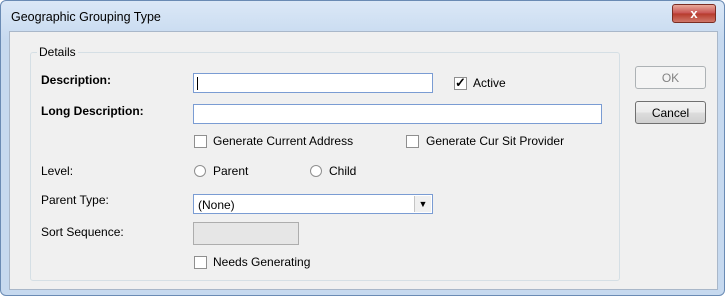 This screenshot has width=727, height=298. I want to click on active-label: Active, so click(489, 83).